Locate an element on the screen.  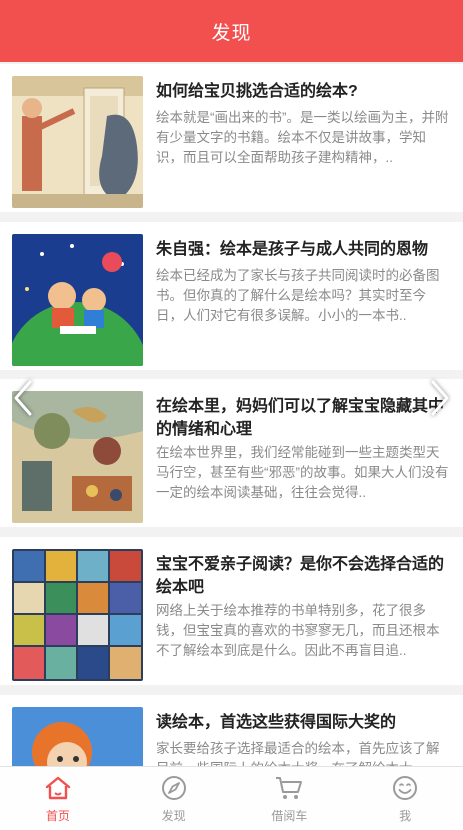
tab-cart: 借阅车 is located at coordinates (290, 798).